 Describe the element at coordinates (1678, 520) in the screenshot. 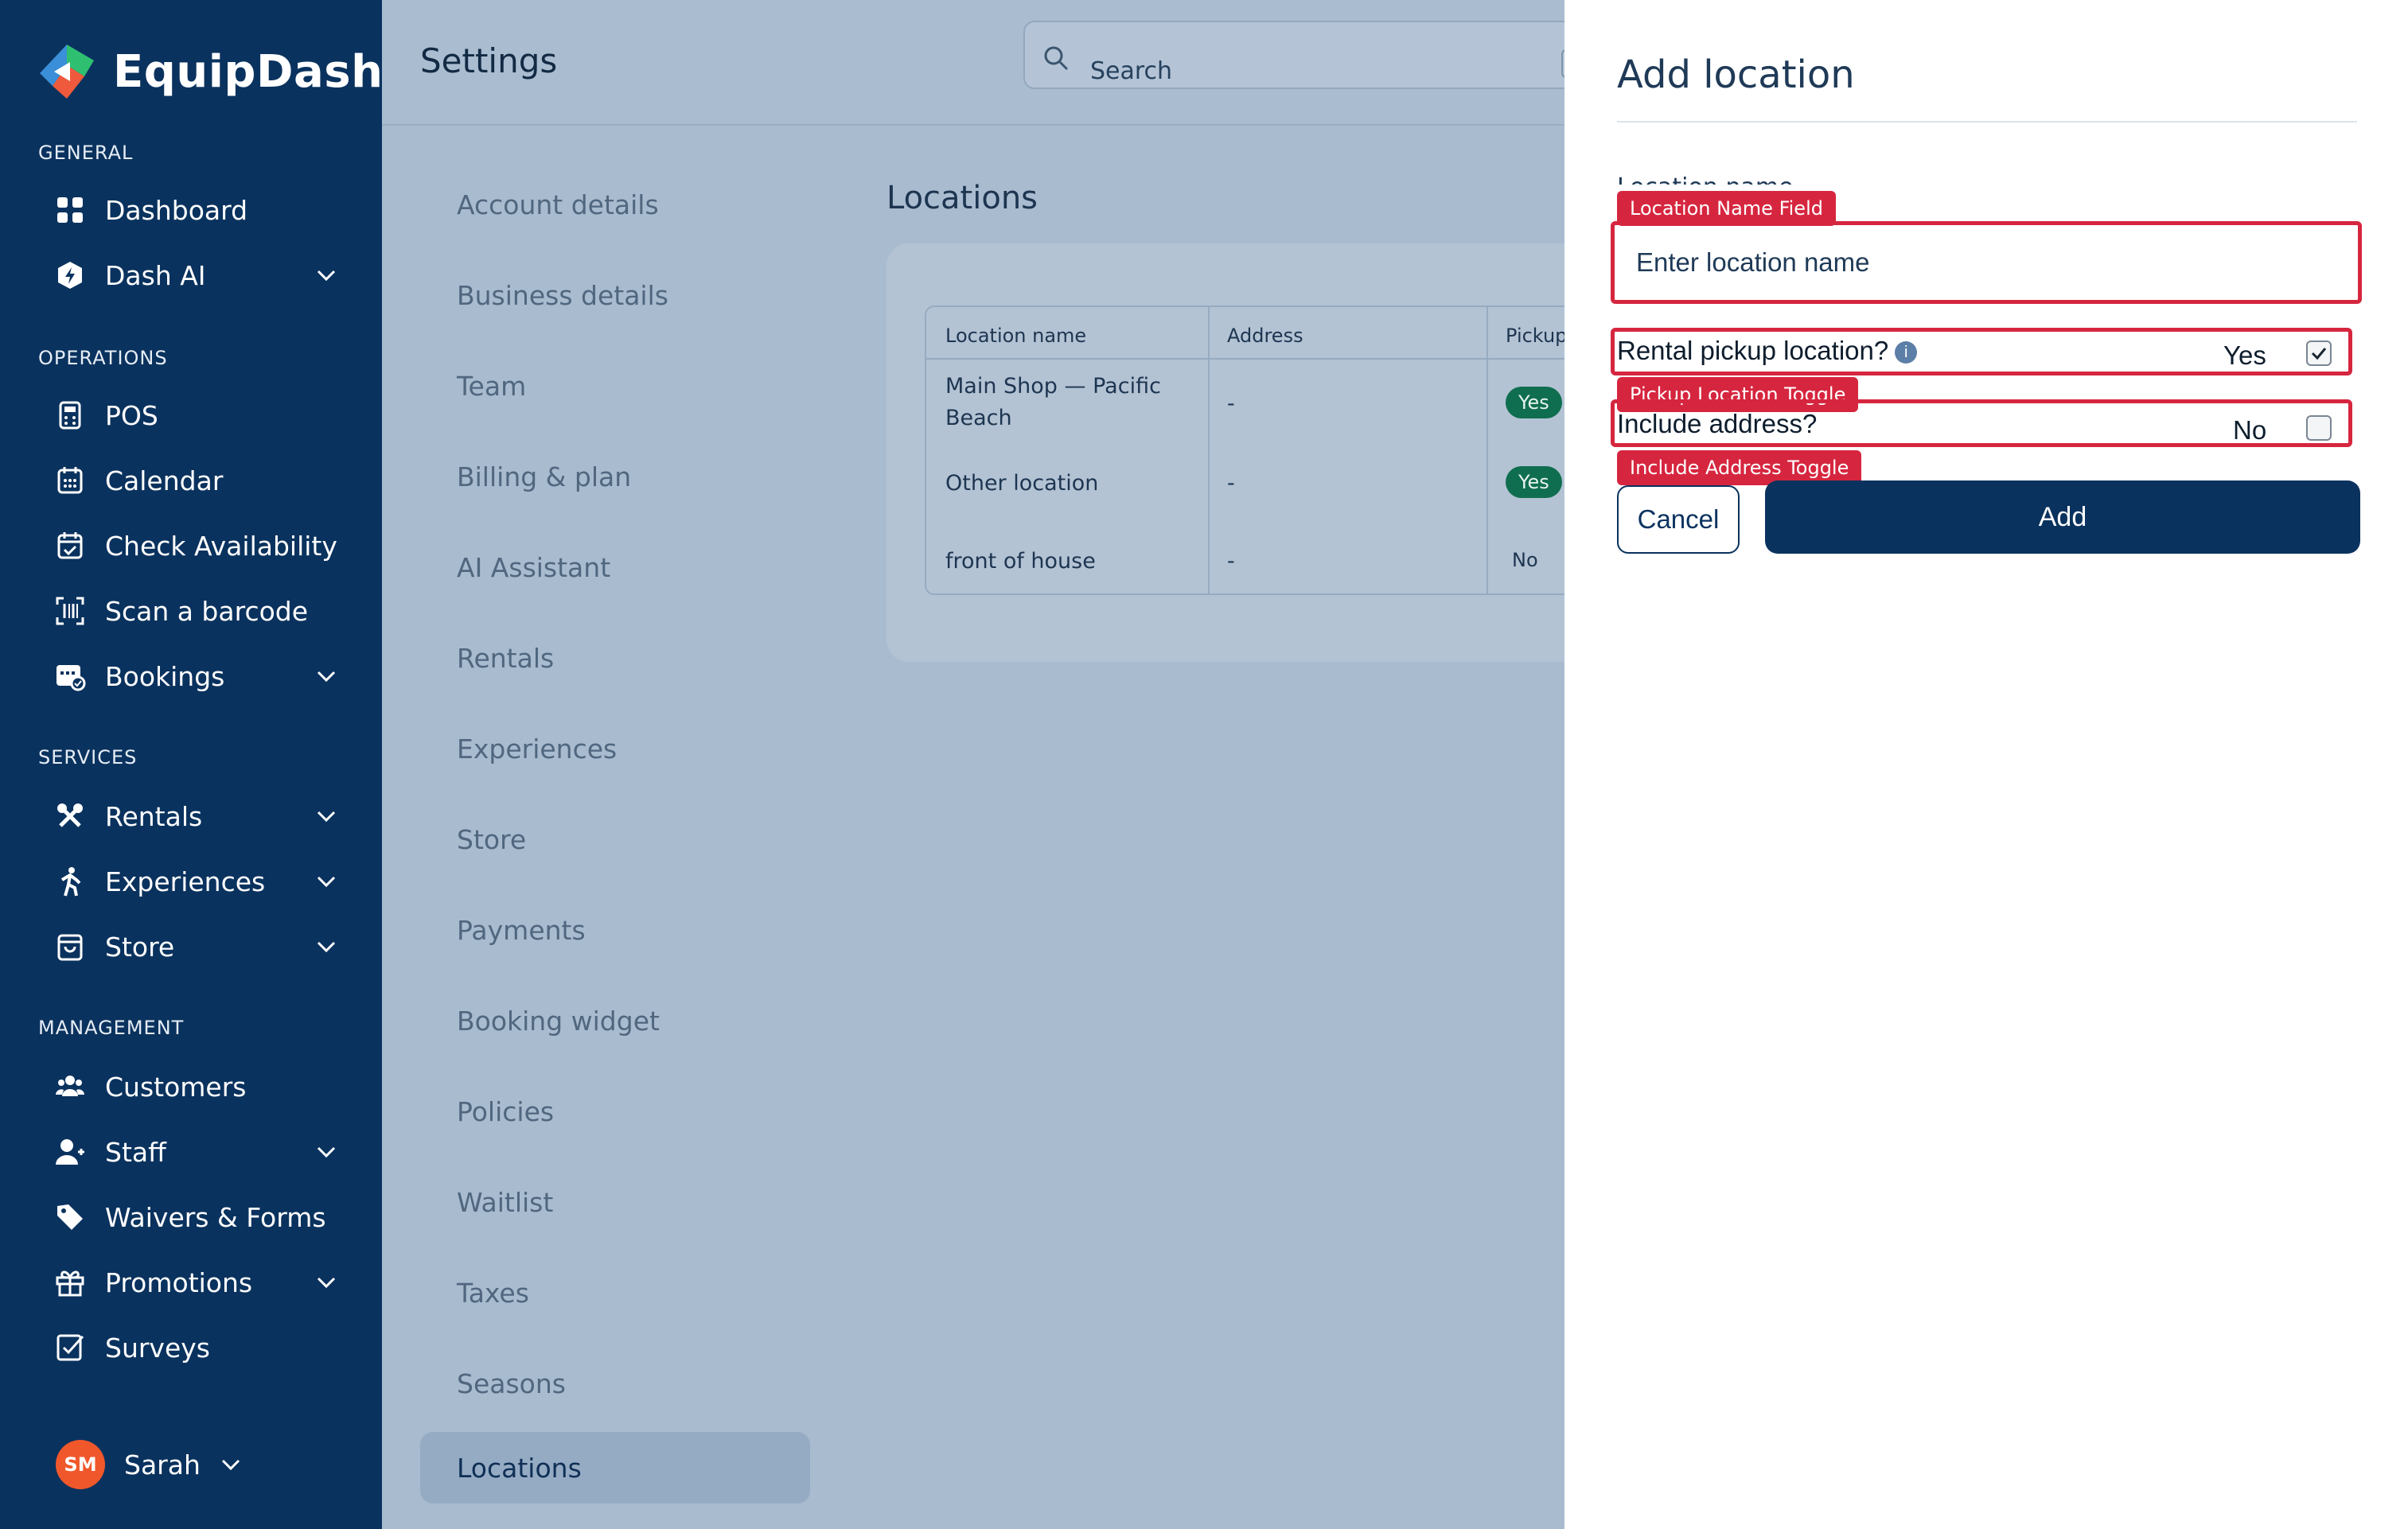

I see `cancel-button: Cancel` at that location.